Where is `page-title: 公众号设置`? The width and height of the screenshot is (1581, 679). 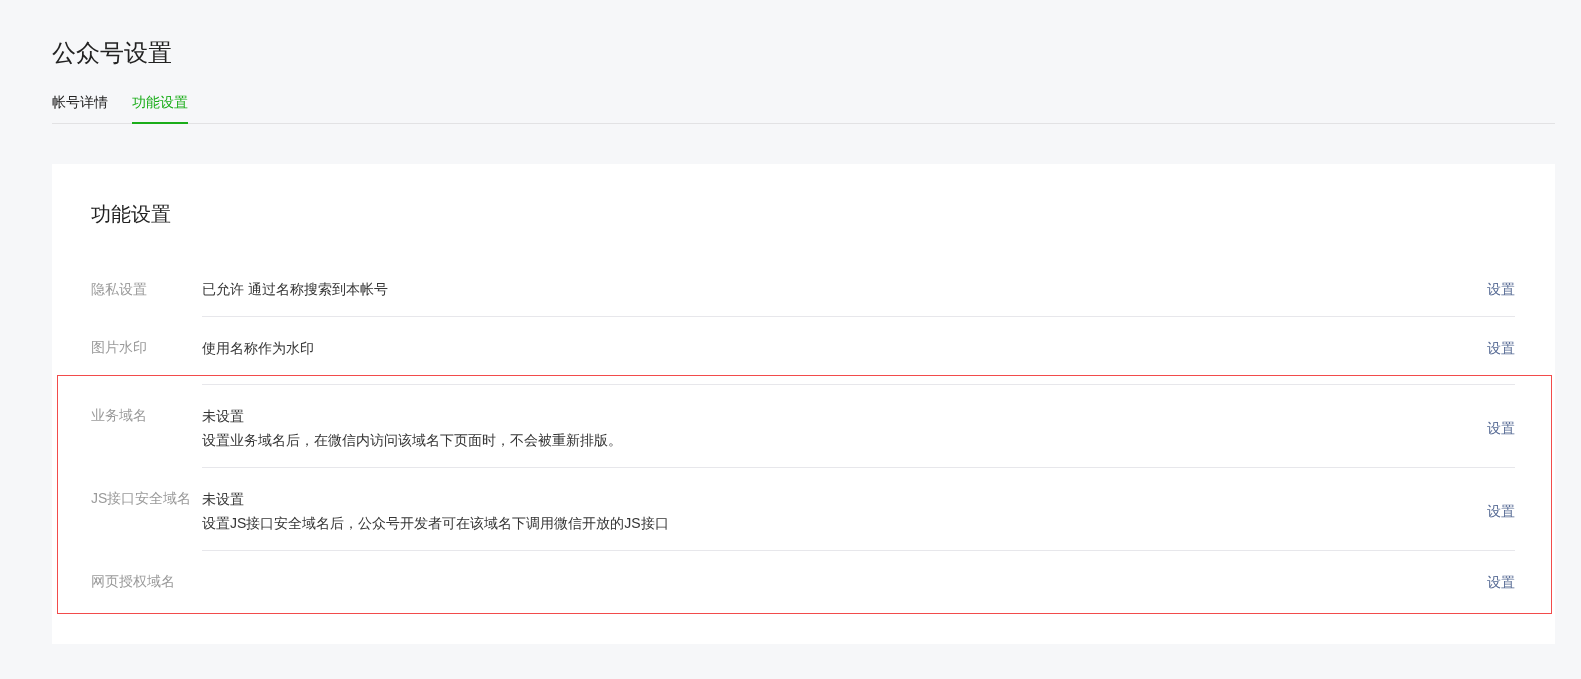
page-title: 公众号设置 is located at coordinates (112, 53).